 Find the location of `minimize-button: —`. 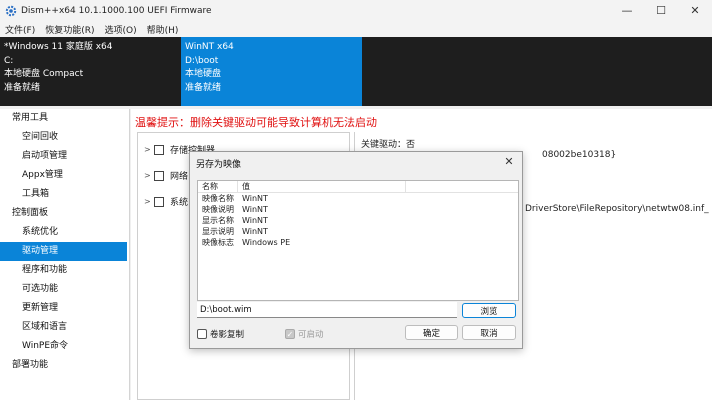

minimize-button: — is located at coordinates (627, 10).